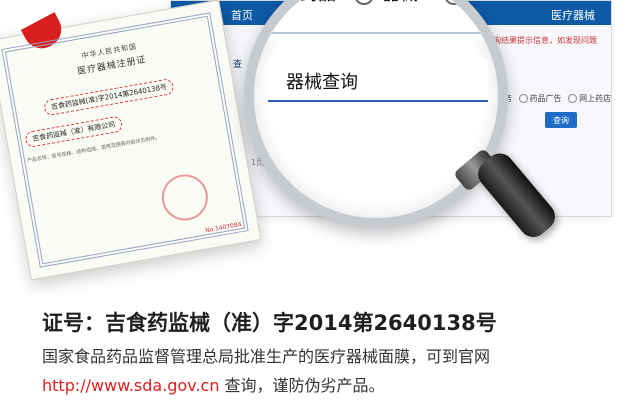 The image size is (640, 403). Describe the element at coordinates (545, 98) in the screenshot. I see `radio-label: 药品广告` at that location.